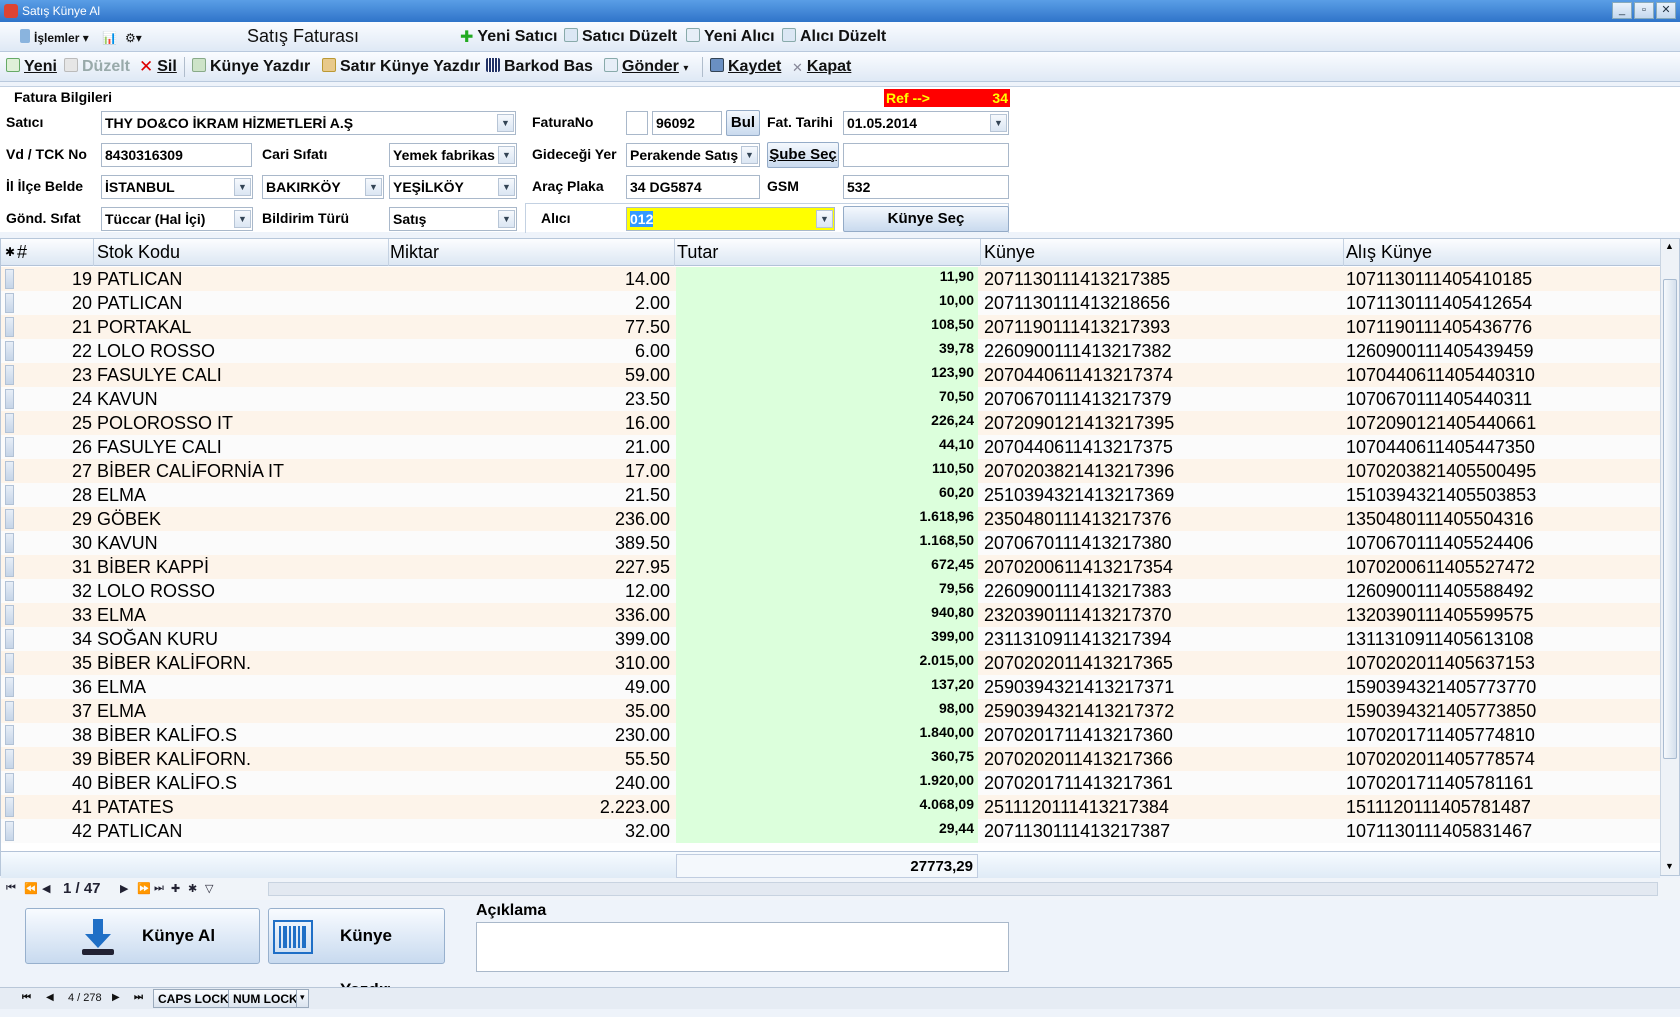  I want to click on tutar-cell: 39,78, so click(827, 351).